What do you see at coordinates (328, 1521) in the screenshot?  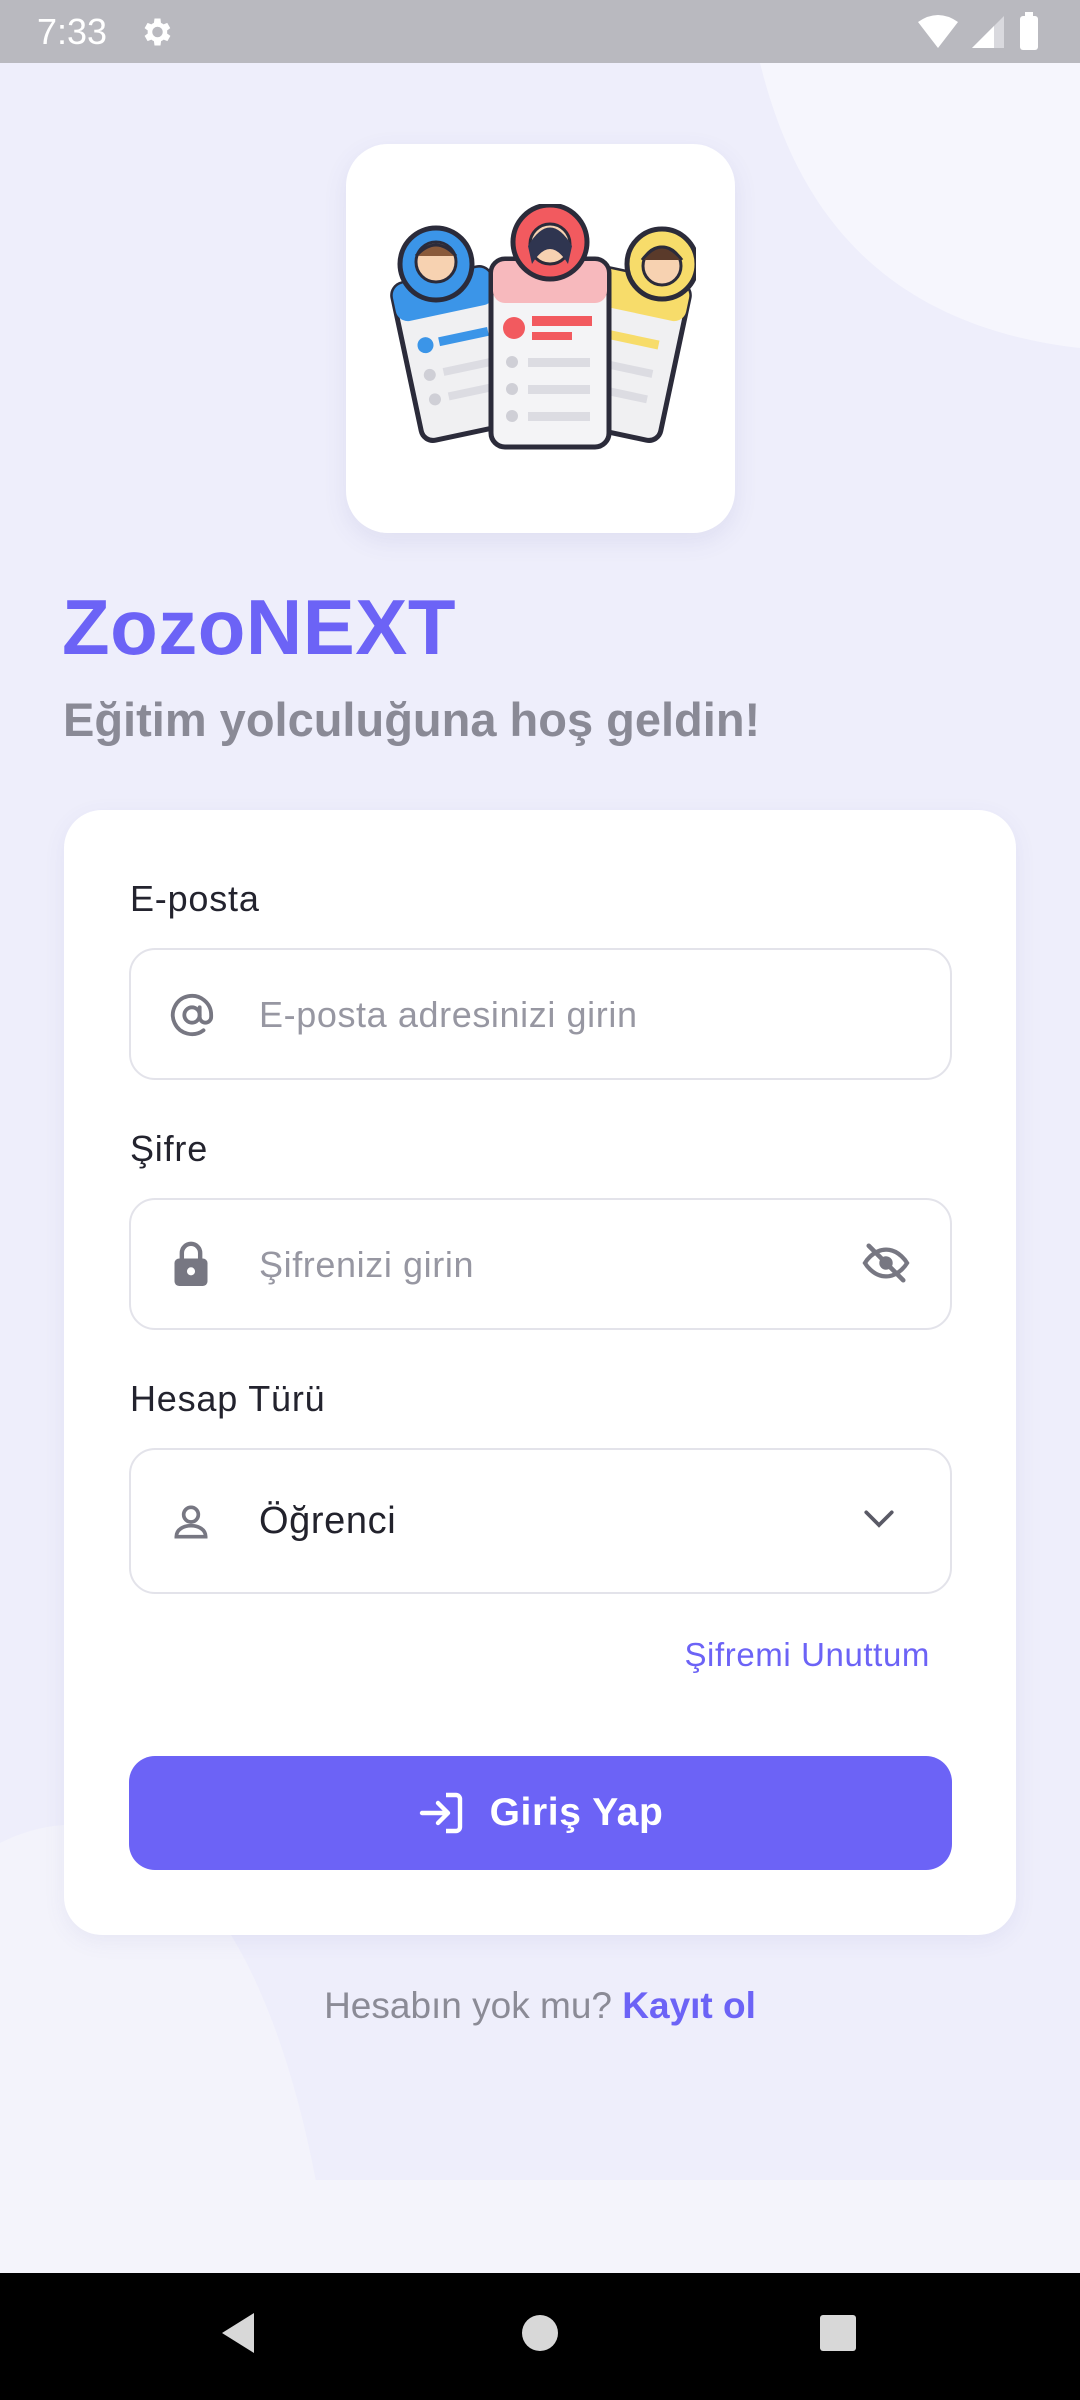 I see `account-type-value: Öğrenci` at bounding box center [328, 1521].